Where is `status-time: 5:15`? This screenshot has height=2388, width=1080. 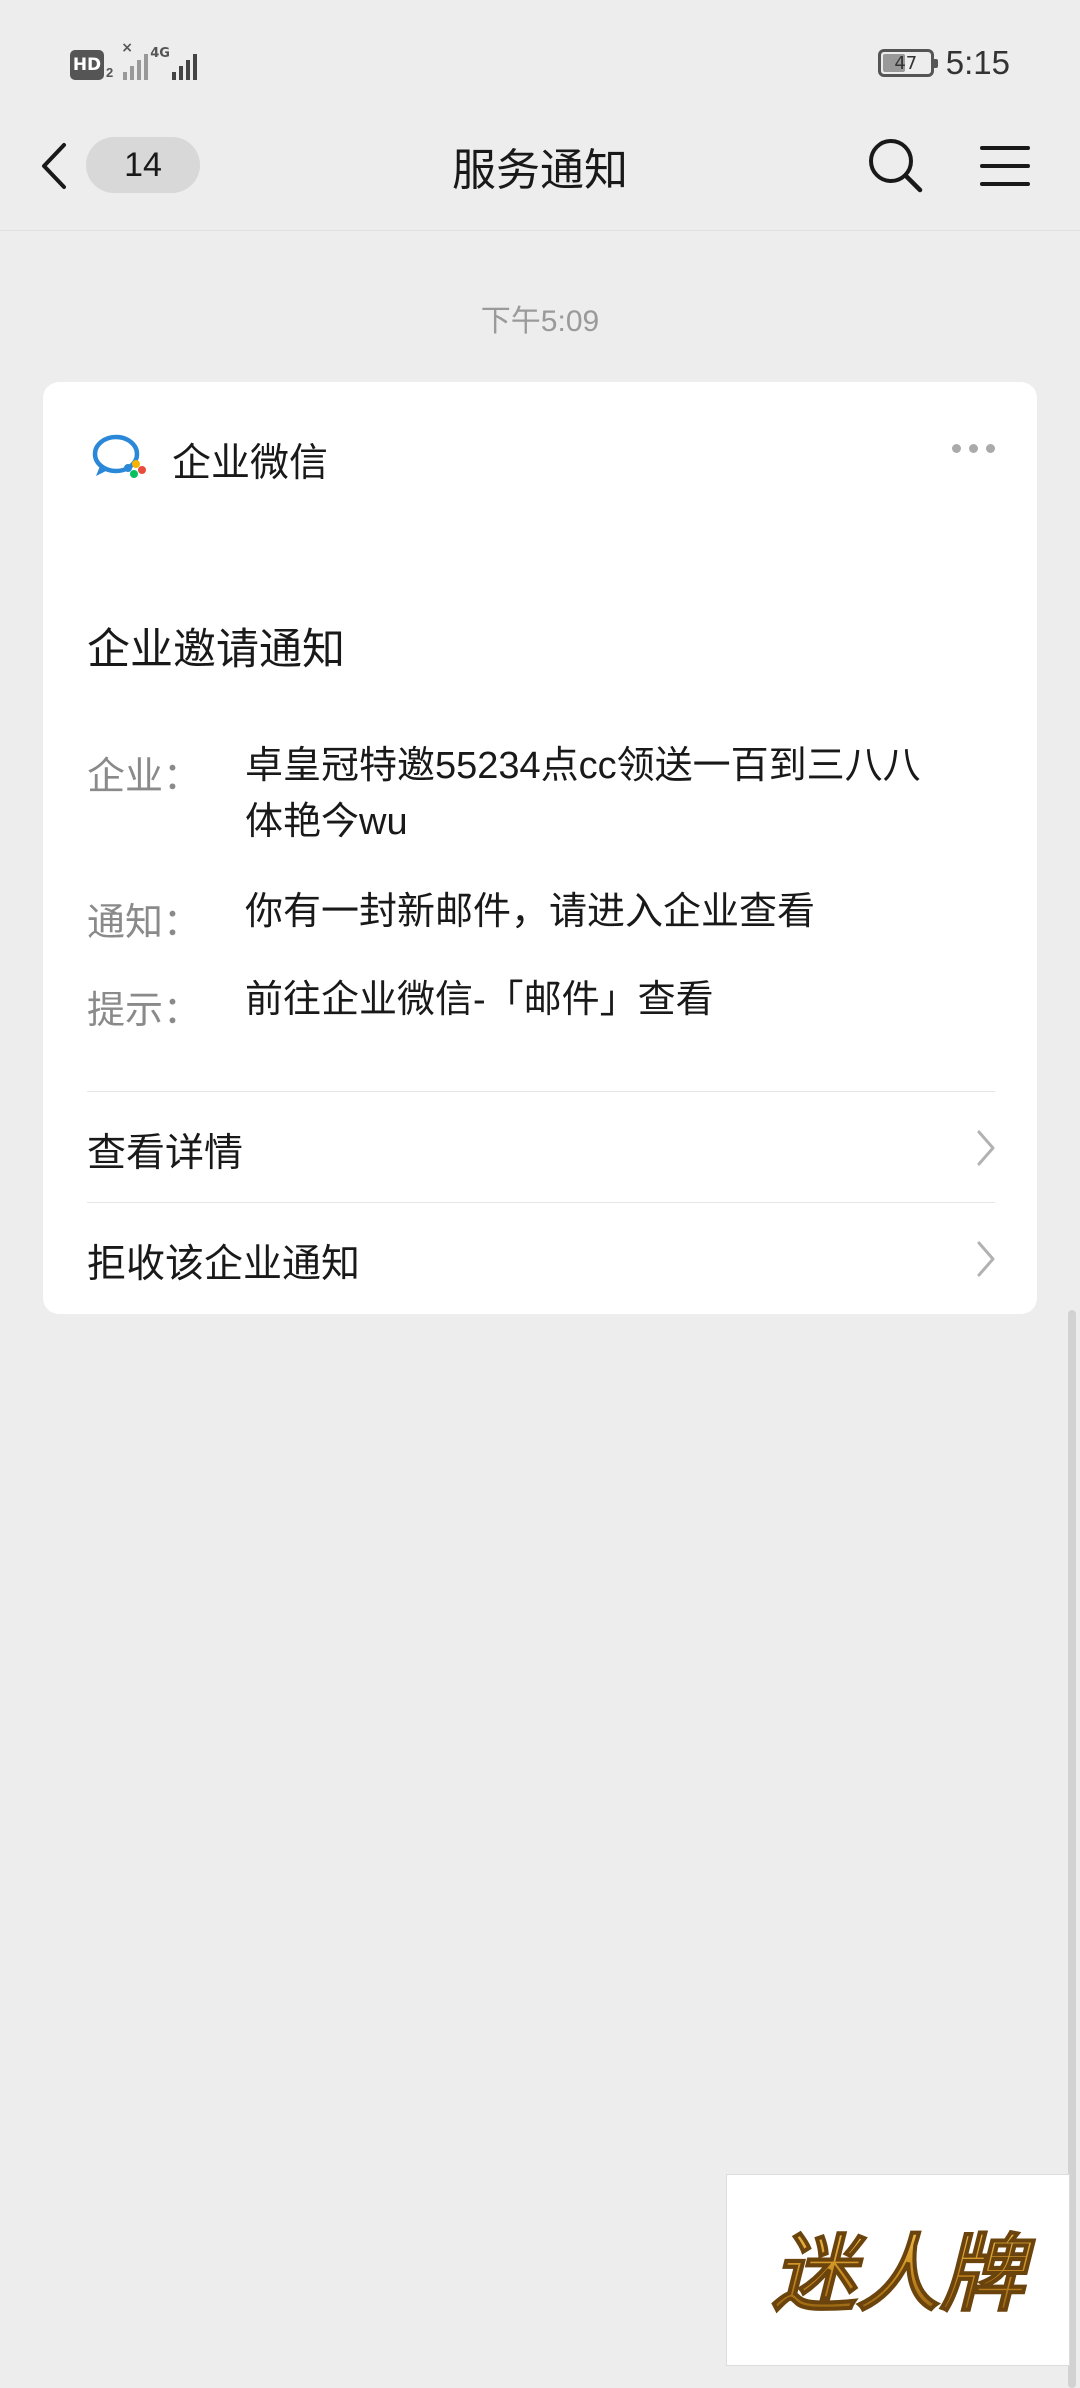 status-time: 5:15 is located at coordinates (977, 62).